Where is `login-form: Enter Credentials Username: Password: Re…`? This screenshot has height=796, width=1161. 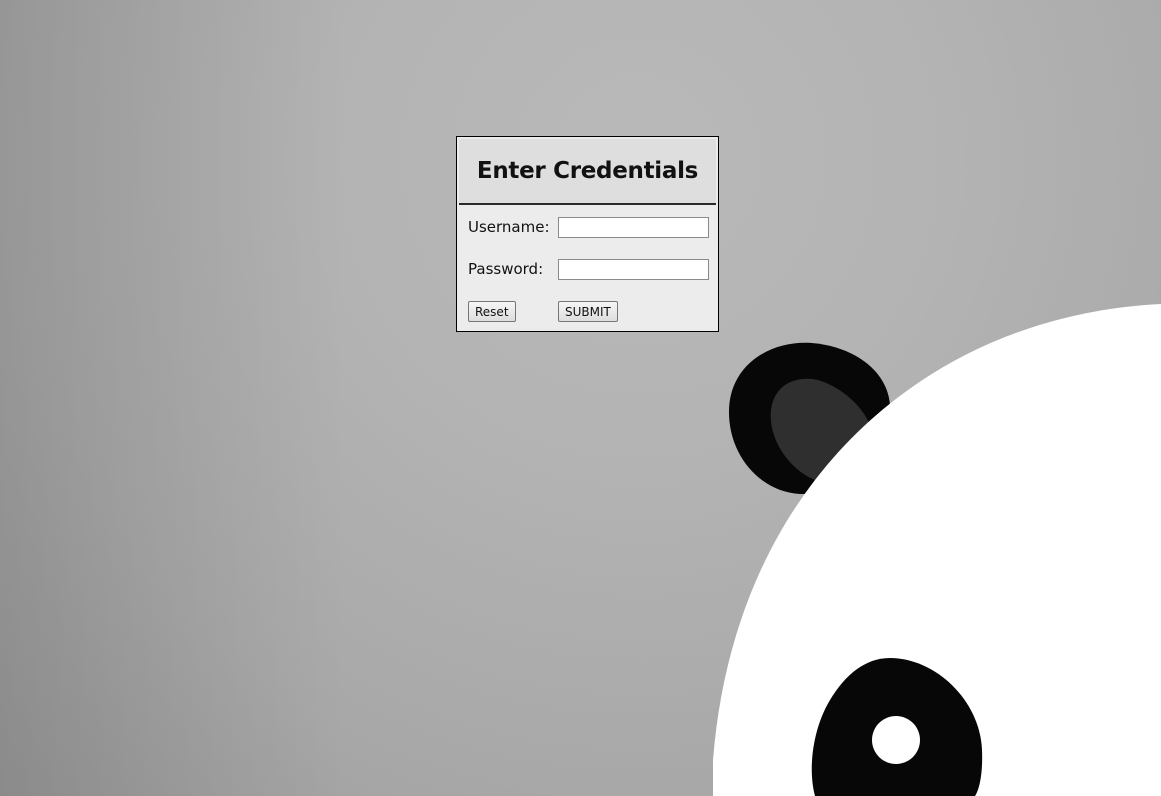 login-form: Enter Credentials Username: Password: Re… is located at coordinates (587, 234).